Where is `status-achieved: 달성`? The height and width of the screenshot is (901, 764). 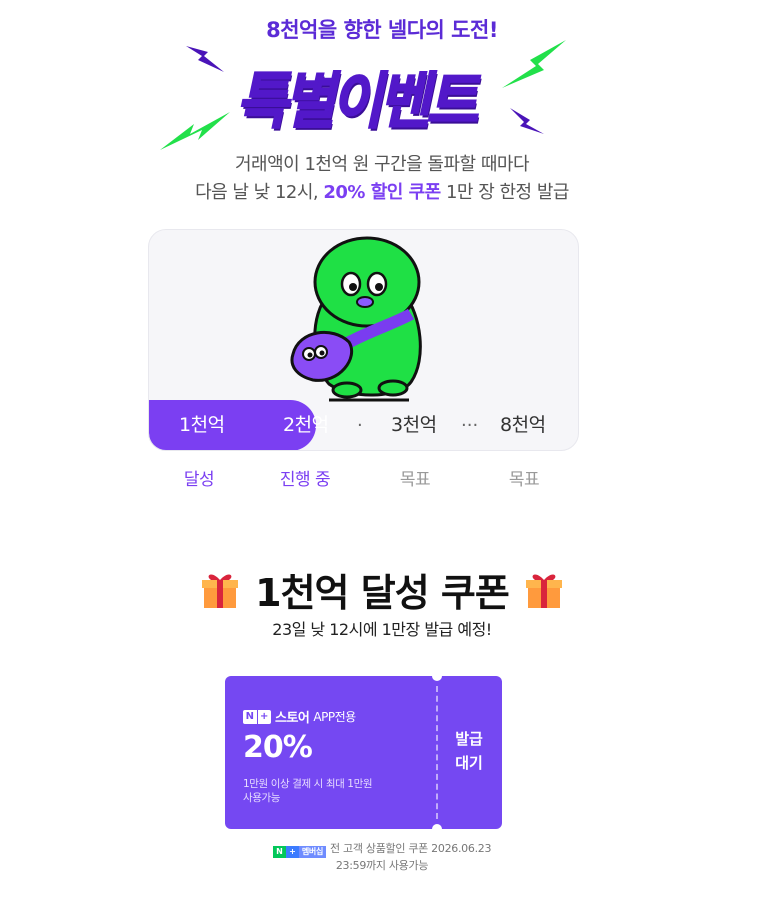
status-achieved: 달성 is located at coordinates (199, 480).